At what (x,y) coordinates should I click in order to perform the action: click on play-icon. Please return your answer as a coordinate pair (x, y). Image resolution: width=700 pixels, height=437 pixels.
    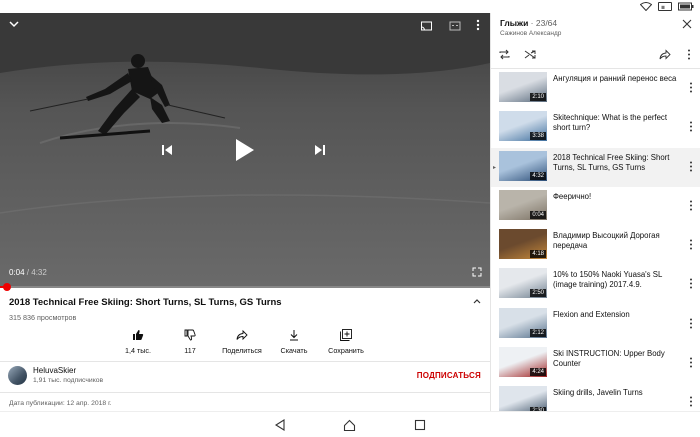
    Looking at the image, I should click on (244, 150).